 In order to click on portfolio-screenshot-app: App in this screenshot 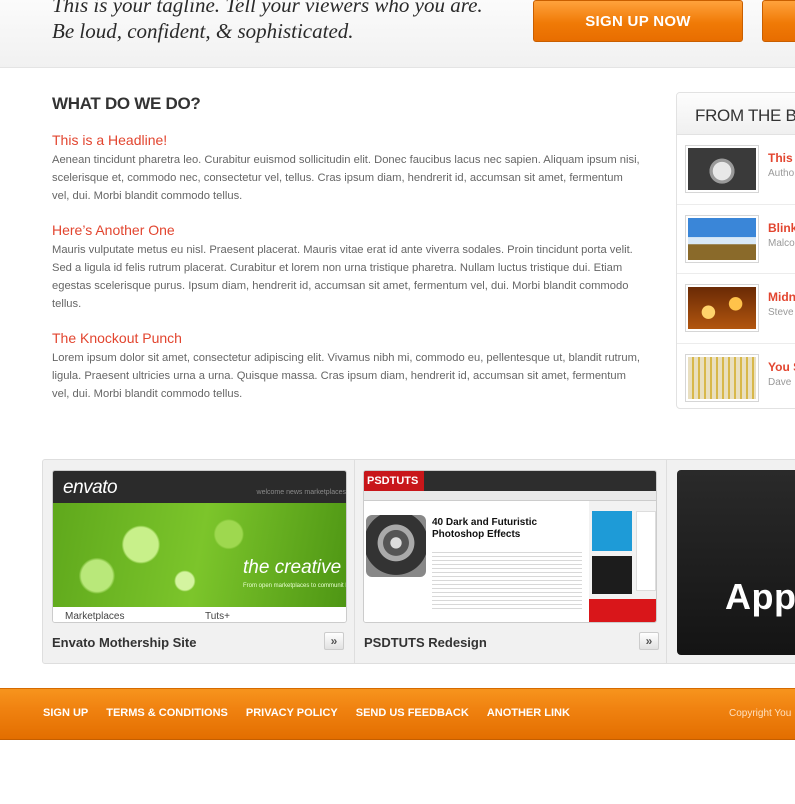, I will do `click(736, 562)`.